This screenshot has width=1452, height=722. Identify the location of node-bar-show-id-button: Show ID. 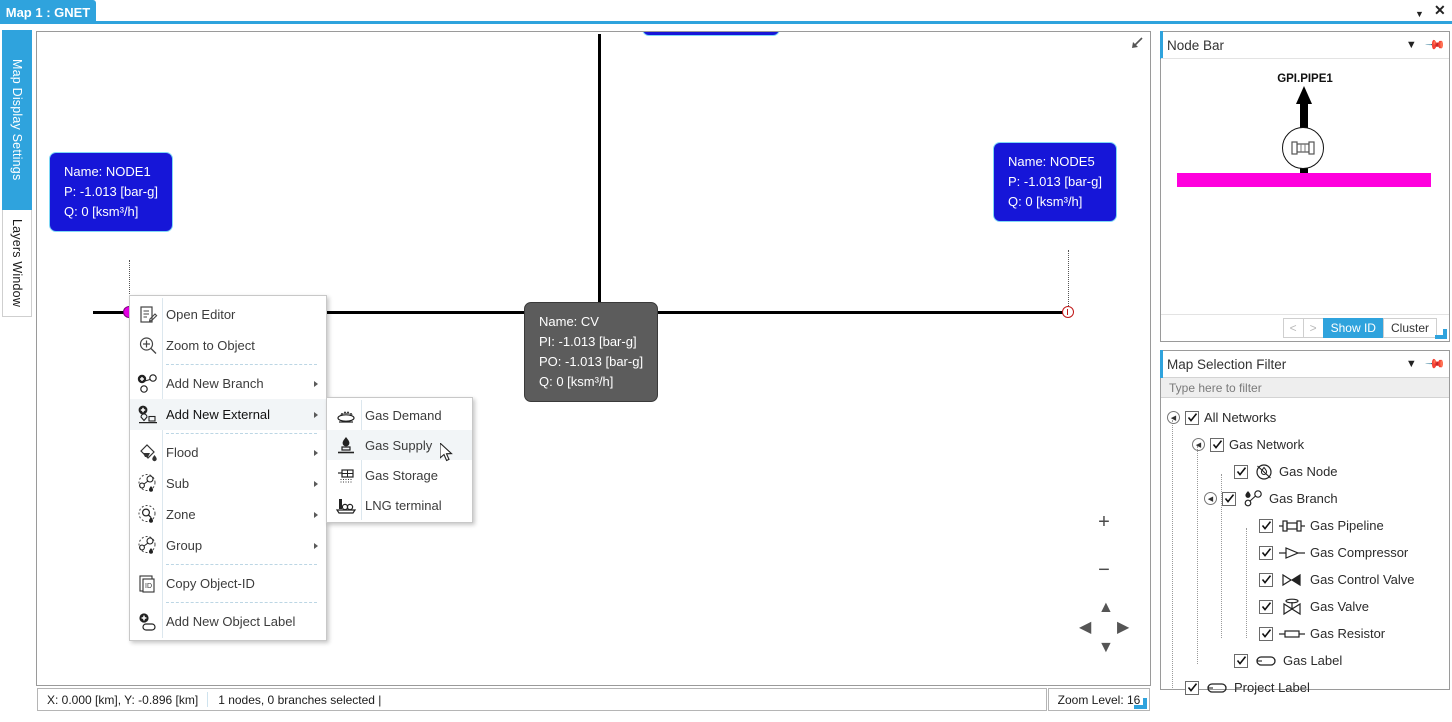
(1353, 327).